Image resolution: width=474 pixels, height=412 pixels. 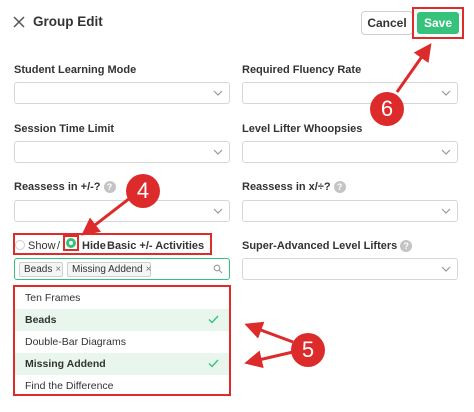 What do you see at coordinates (308, 350) in the screenshot?
I see `callout-5: 5` at bounding box center [308, 350].